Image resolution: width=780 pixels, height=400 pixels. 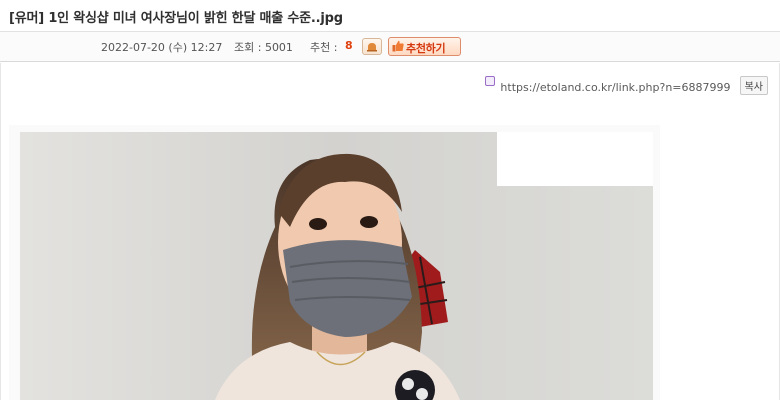 What do you see at coordinates (324, 47) in the screenshot?
I see `recommend-label: 추천 :` at bounding box center [324, 47].